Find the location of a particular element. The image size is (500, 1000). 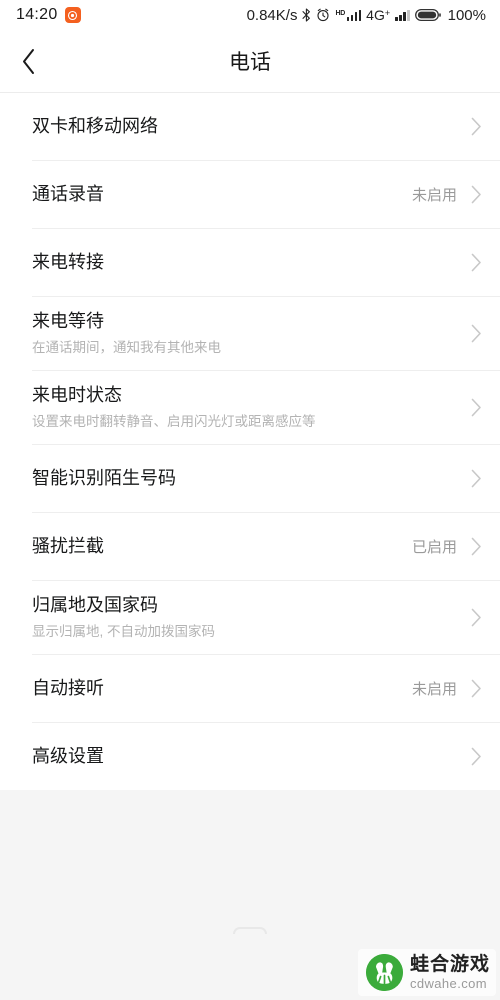

status-bar-right: 0.84K/s HD 4G + 100% is located at coordinates (366, 15).